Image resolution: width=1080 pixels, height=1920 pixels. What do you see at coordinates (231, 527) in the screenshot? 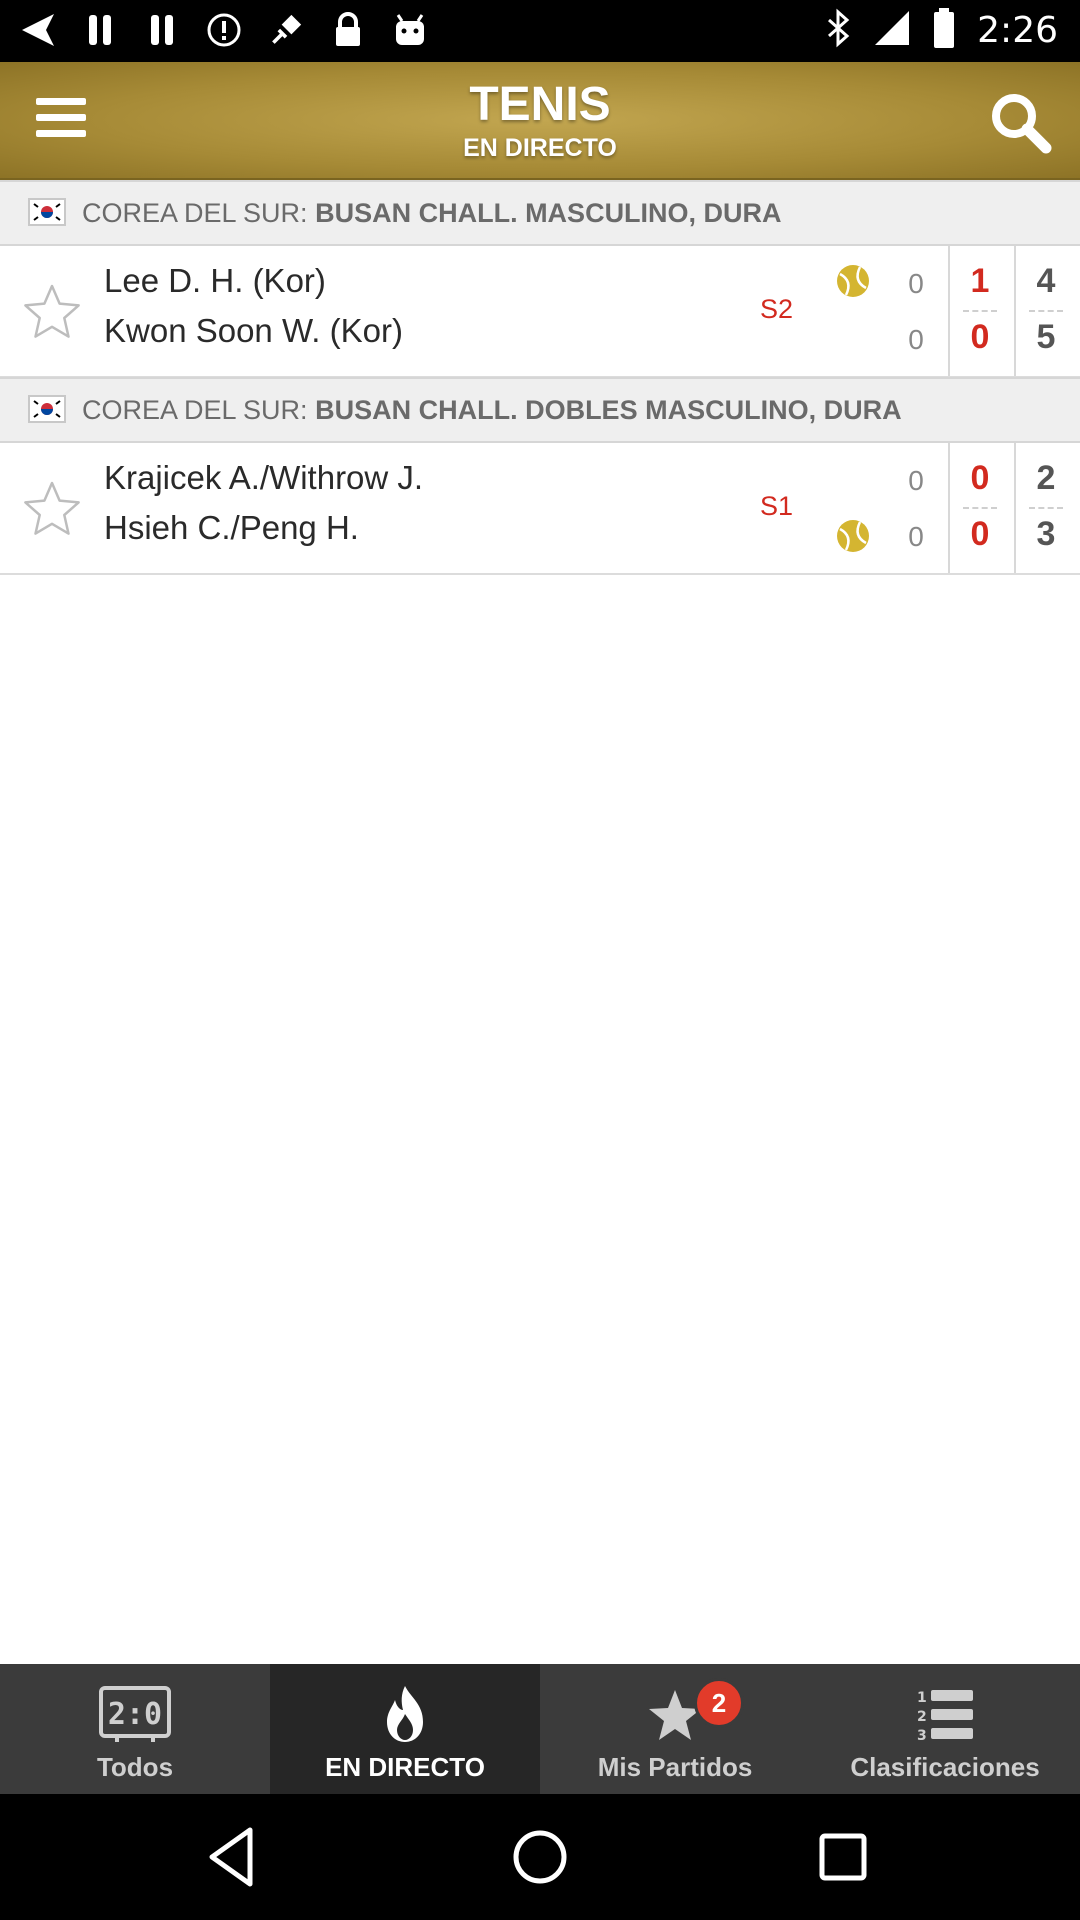
I see `player-2-name: Hsieh C./Peng H.` at bounding box center [231, 527].